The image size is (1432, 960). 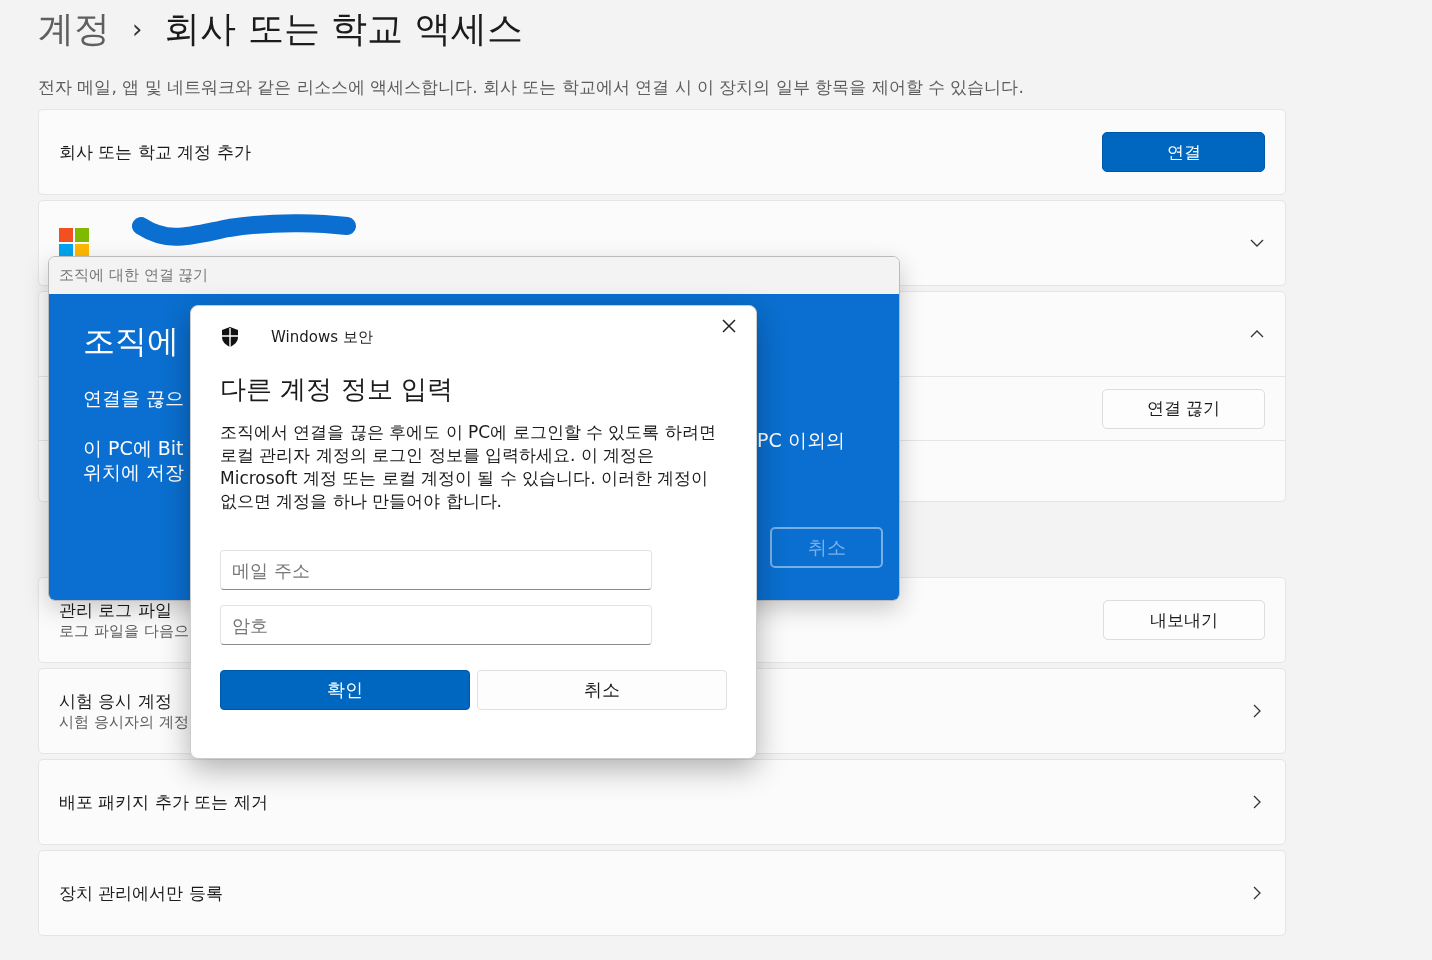 I want to click on dialog-text: 조직에서 연결을 끊은 후에도 이 PC에 로그인할 수 있도록 하려면 로컬 관리자 계정의 로그인 정보를 입력하세요. 이 계정은 Microsoft 계정 또는 로컬 계정이 될 수 있습니다. 이러한 계정이 없으면 계정을 하나 만들어야 합니다., so click(x=468, y=467).